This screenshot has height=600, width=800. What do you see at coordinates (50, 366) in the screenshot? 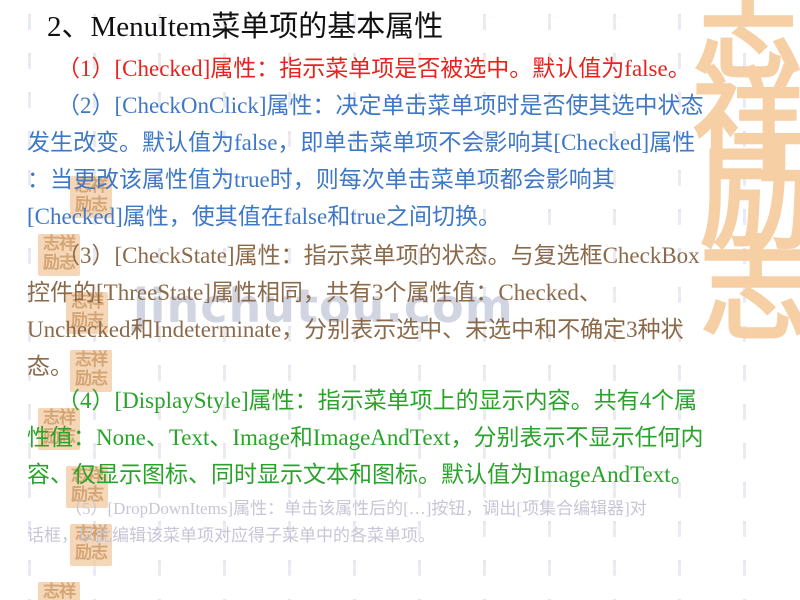
I see `paragraph-3-line-4: 态。` at bounding box center [50, 366].